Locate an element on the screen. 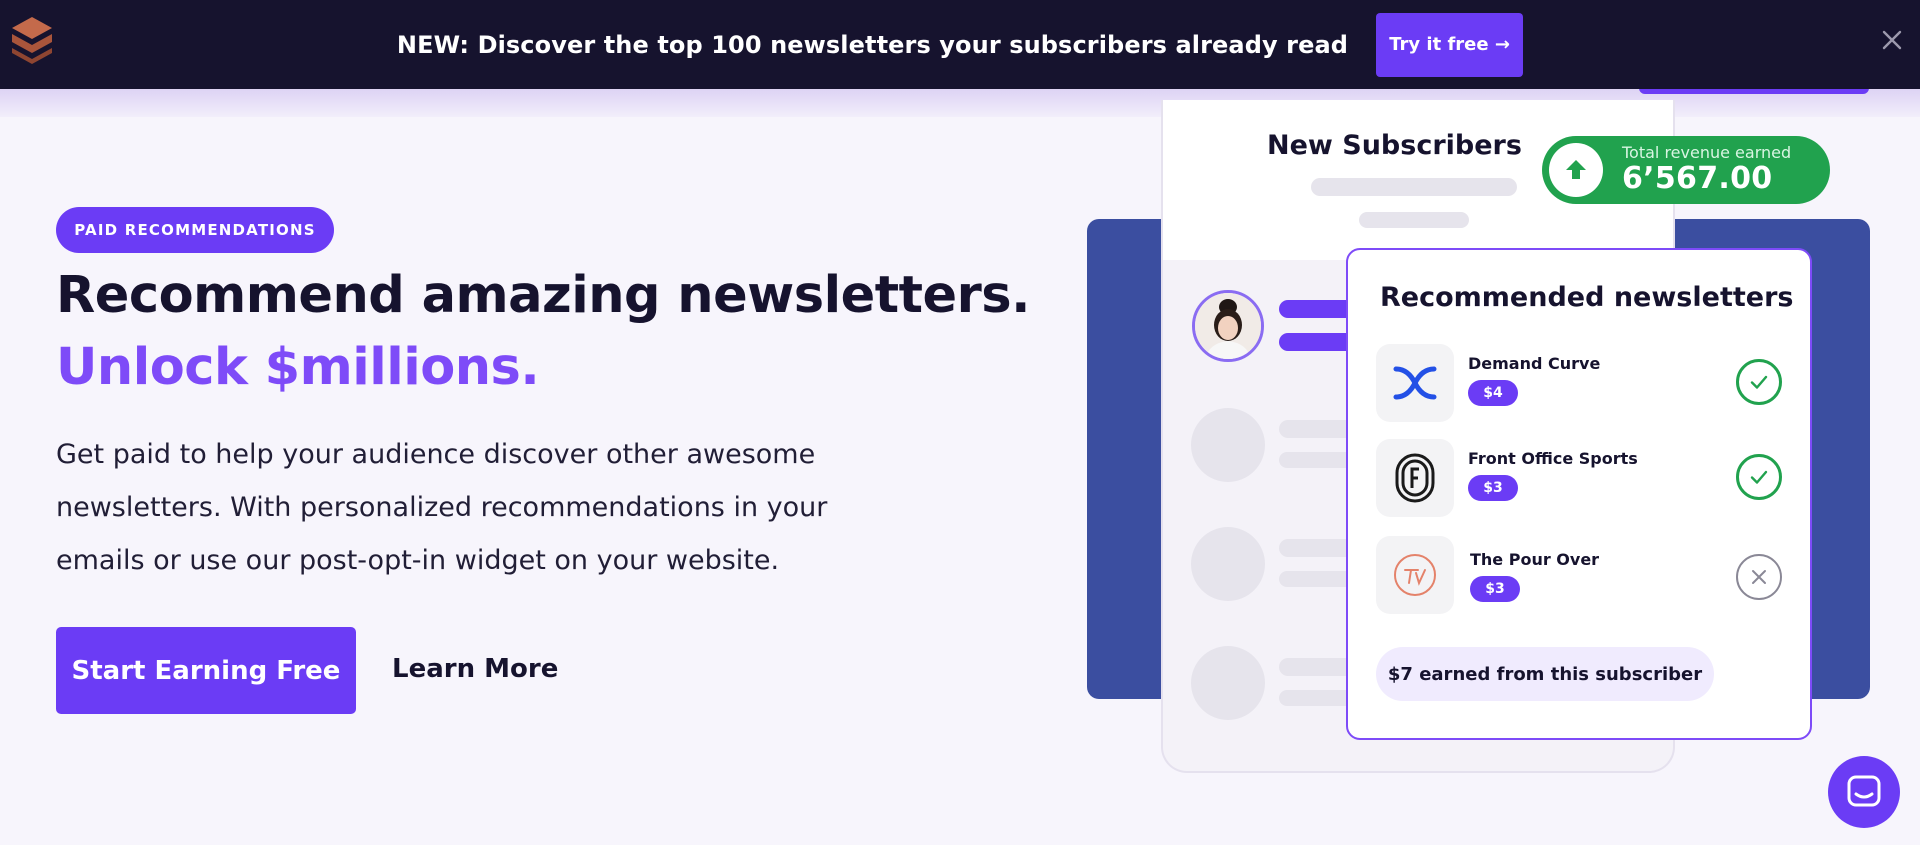  total-revenue-pill: Total revenue earned 6’567.00 is located at coordinates (1686, 170).